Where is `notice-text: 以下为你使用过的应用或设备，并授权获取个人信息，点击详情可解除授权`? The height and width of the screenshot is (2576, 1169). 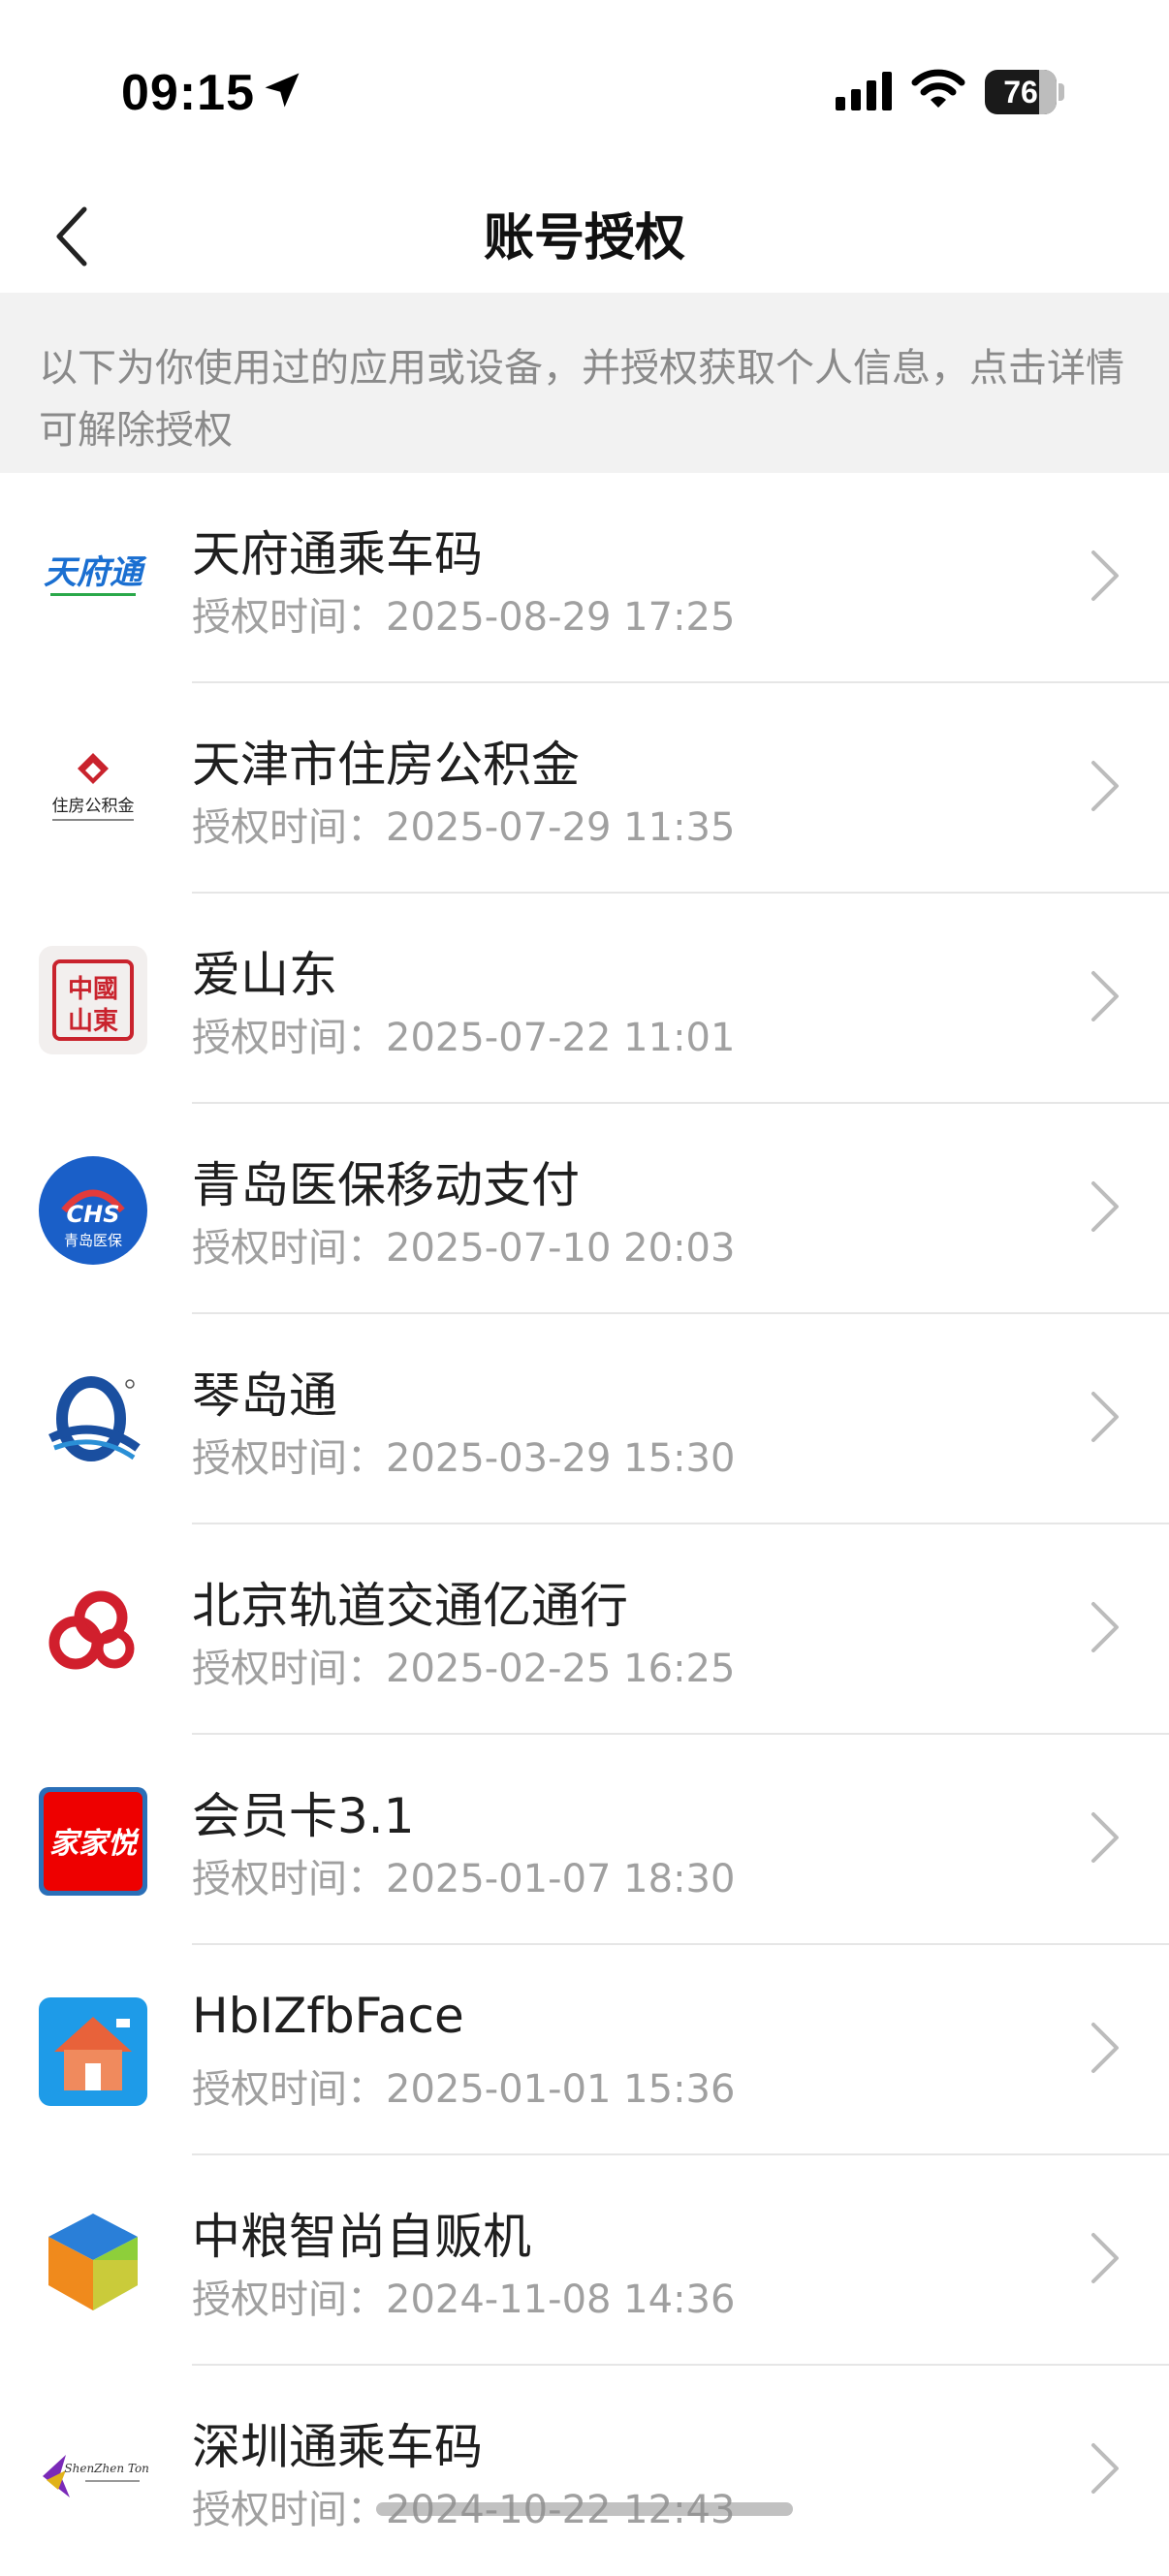 notice-text: 以下为你使用过的应用或设备，并授权获取个人信息，点击详情可解除授权 is located at coordinates (581, 399).